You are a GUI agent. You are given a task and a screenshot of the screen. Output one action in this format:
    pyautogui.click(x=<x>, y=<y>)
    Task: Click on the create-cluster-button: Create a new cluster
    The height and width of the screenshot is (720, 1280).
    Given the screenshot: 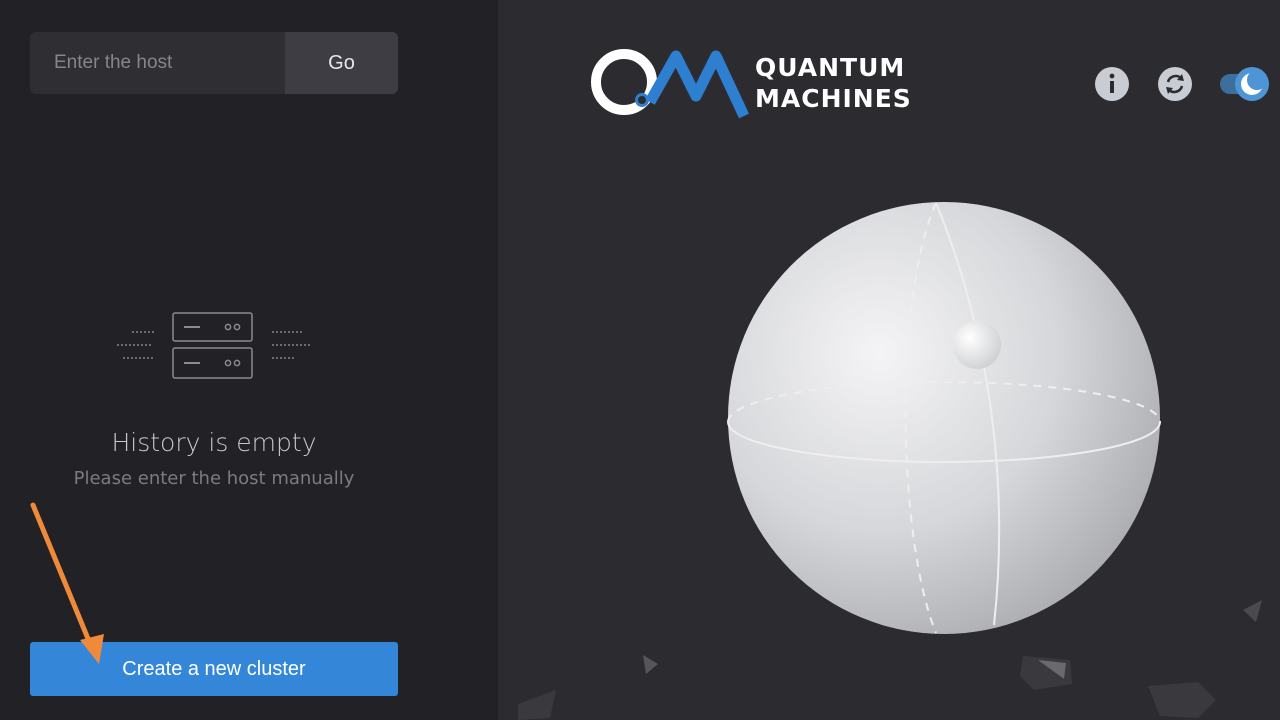 What is the action you would take?
    pyautogui.click(x=214, y=669)
    